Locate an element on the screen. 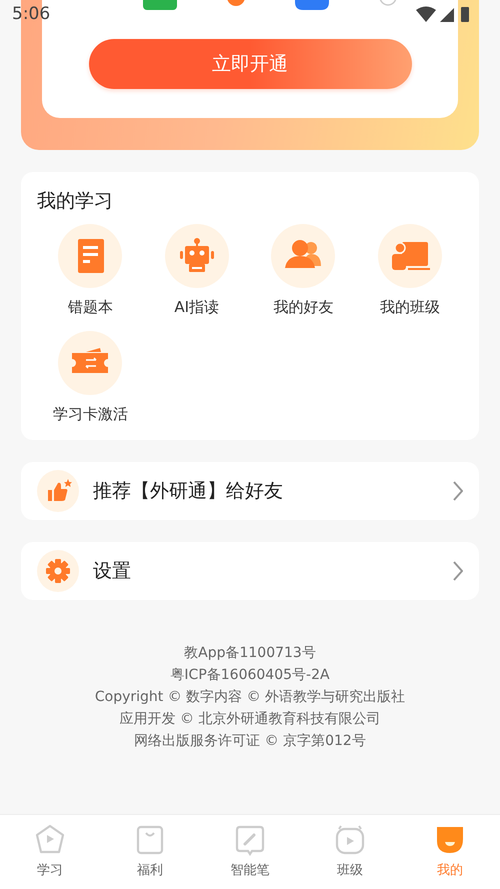 Image resolution: width=500 pixels, height=889 pixels. status-icons is located at coordinates (443, 14).